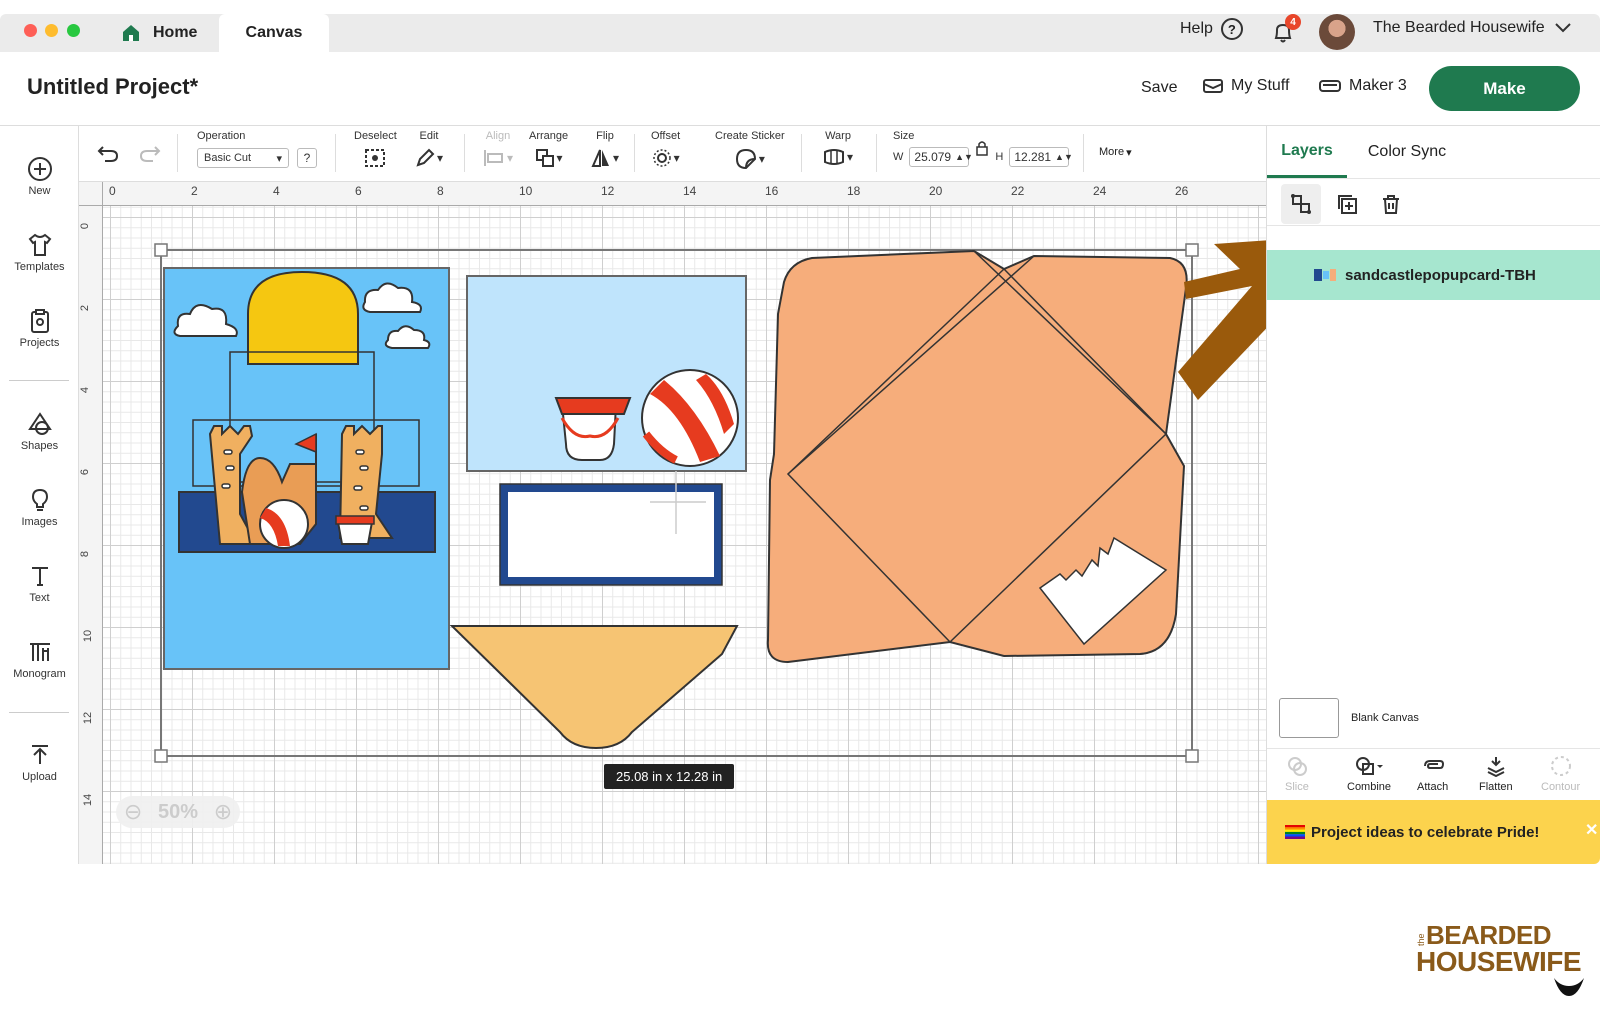 Image resolution: width=1600 pixels, height=1017 pixels. Describe the element at coordinates (39, 328) in the screenshot. I see `sidebar-item-projects: Projects` at that location.